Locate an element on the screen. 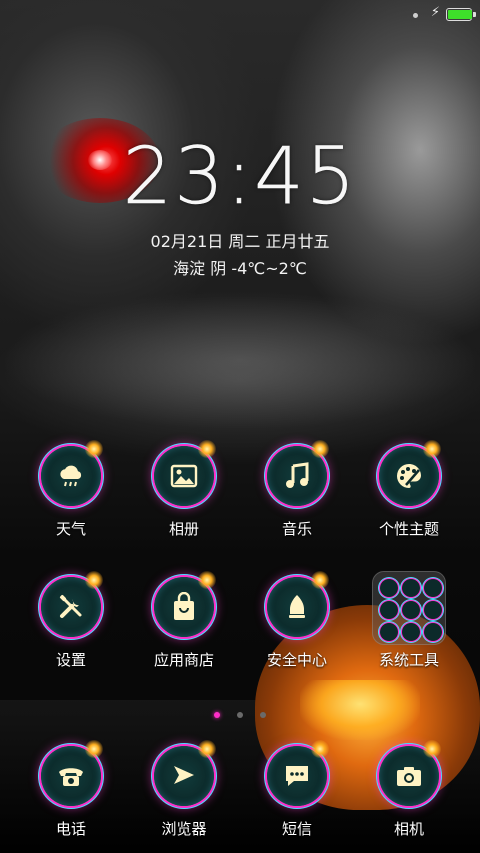 The image size is (480, 853). status-bar: ⚡ is located at coordinates (240, 16).